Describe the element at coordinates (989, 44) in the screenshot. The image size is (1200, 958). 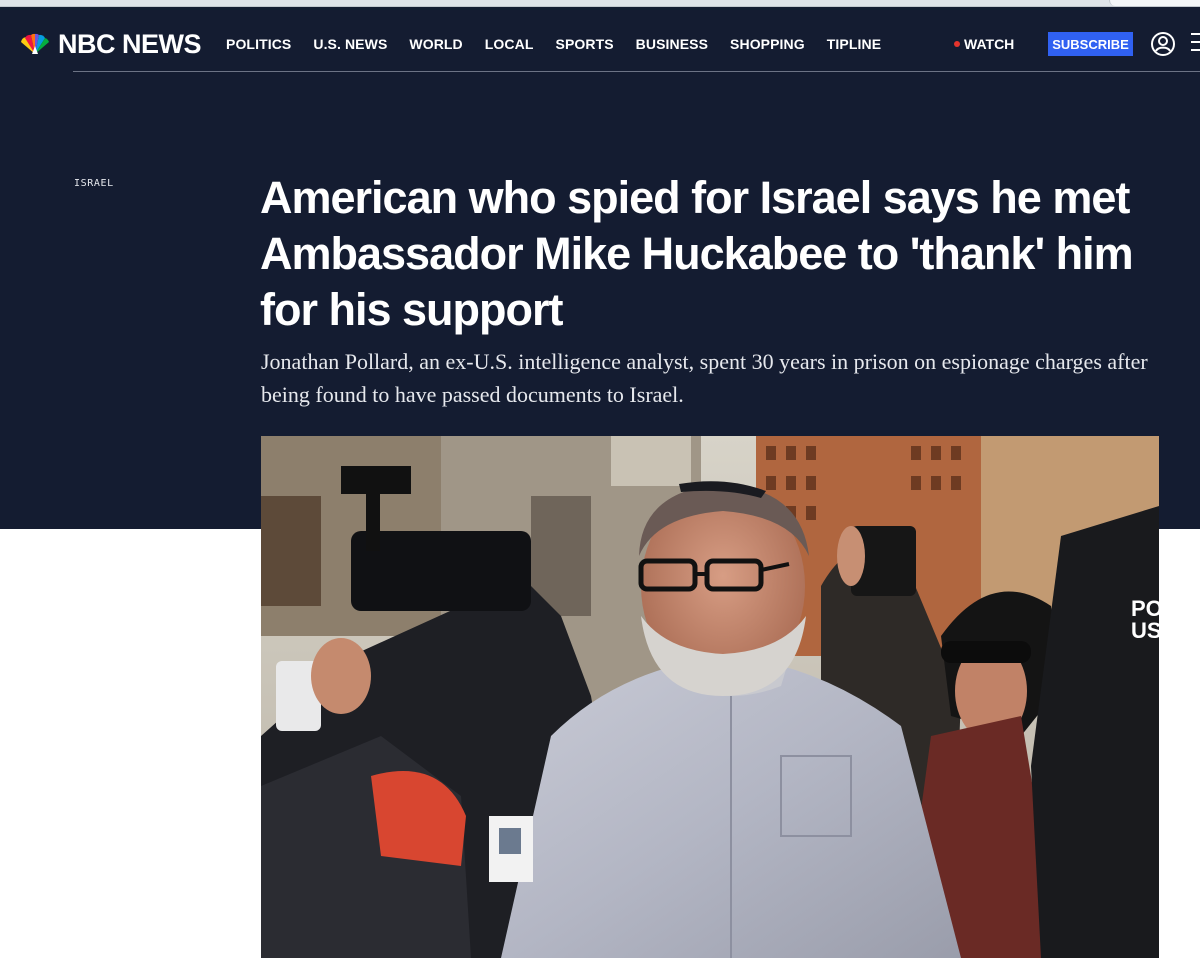
I see `watch-label: WATCH` at that location.